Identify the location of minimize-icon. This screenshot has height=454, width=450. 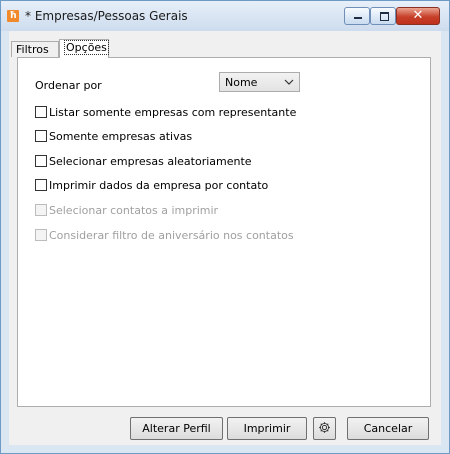
(358, 18).